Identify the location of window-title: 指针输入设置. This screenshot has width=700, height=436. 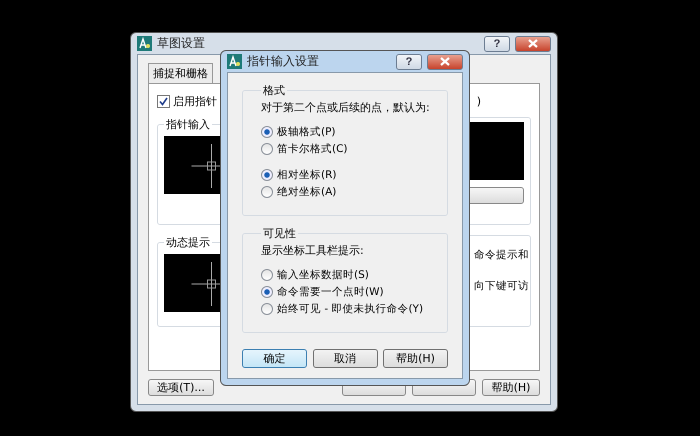
(283, 61).